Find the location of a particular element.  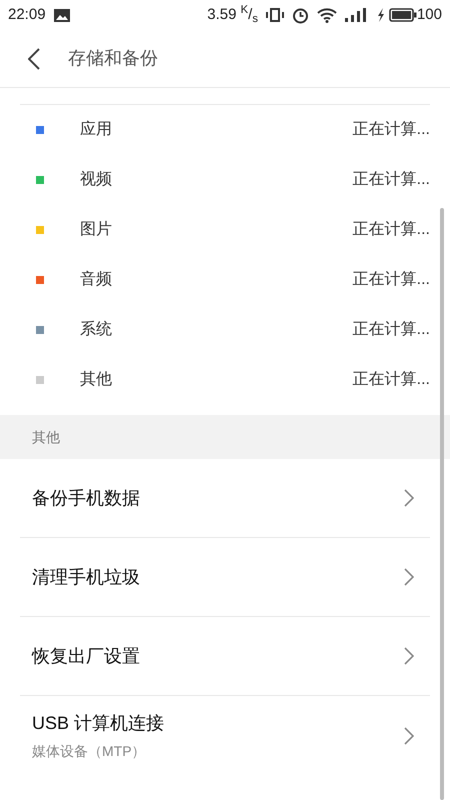

battery-level: 100 is located at coordinates (429, 14).